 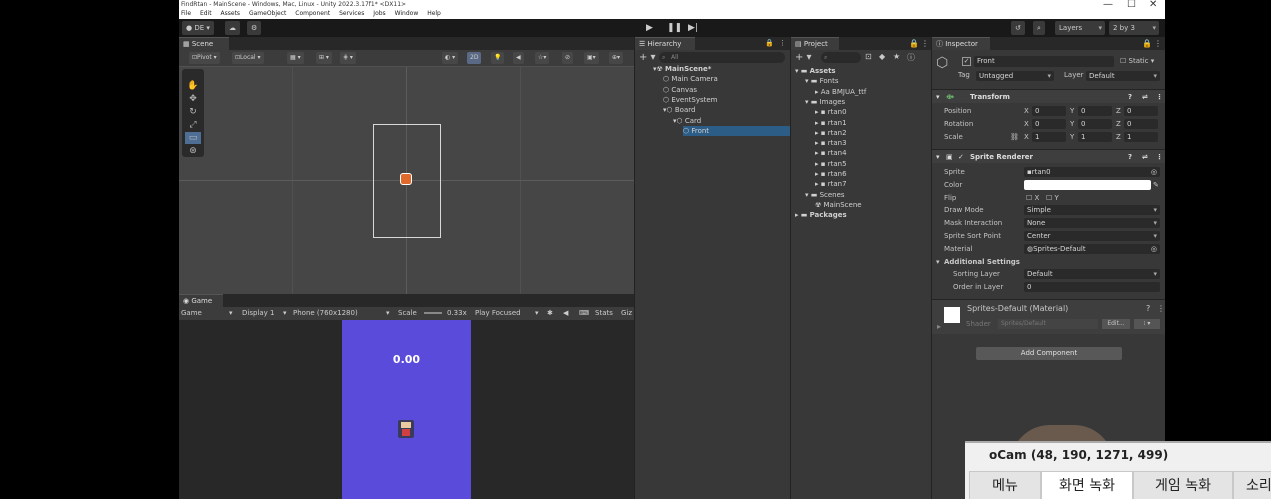 What do you see at coordinates (204, 43) in the screenshot?
I see `tab-scene: ▦ Scene` at bounding box center [204, 43].